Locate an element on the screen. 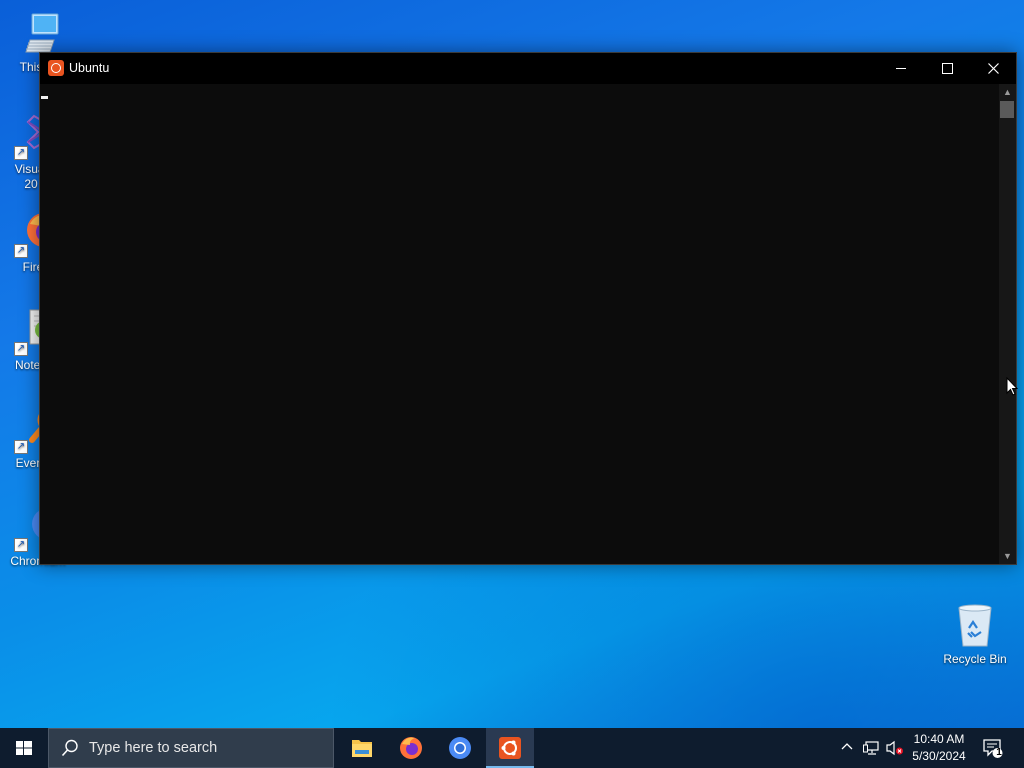  window-titlebar: Ubuntu is located at coordinates (528, 68).